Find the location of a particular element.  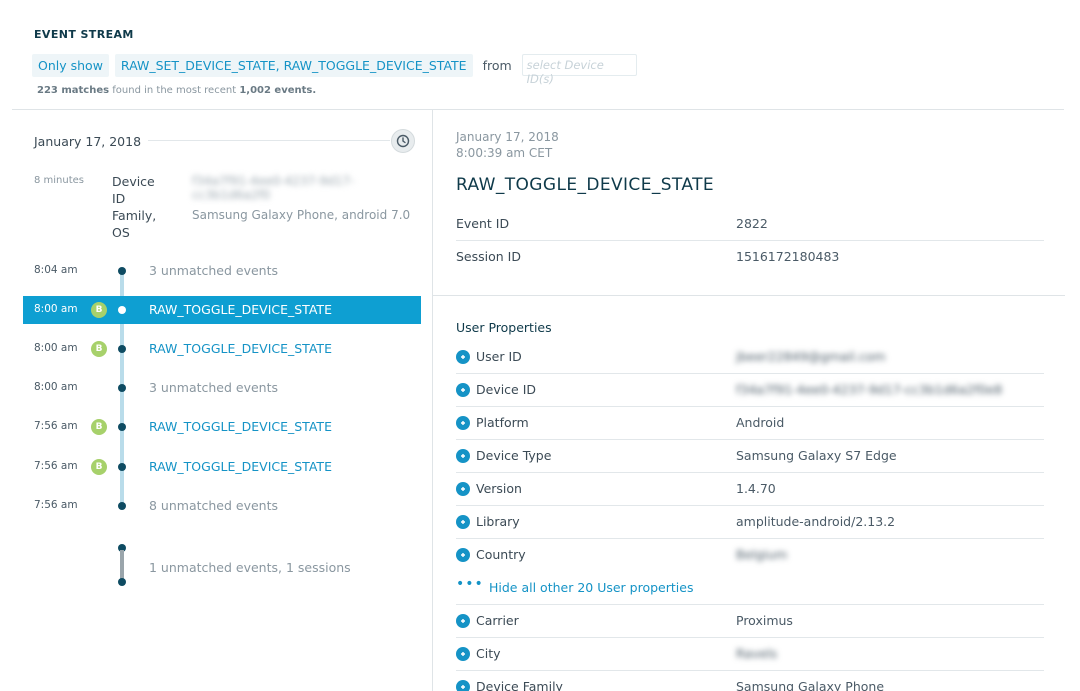

clock-icon is located at coordinates (403, 141).